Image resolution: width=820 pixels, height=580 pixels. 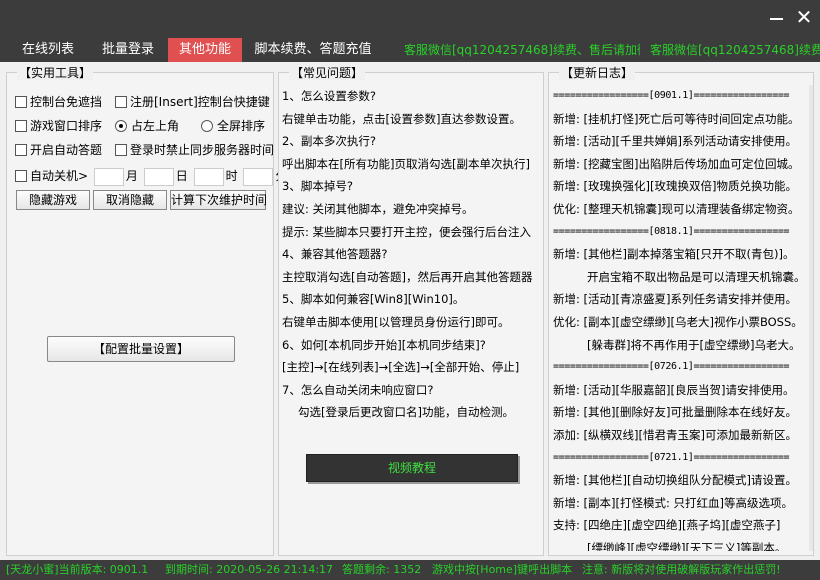 What do you see at coordinates (384, 344) in the screenshot?
I see `faq-line: 6、如何[本机同步开始][本机同步结束]?` at bounding box center [384, 344].